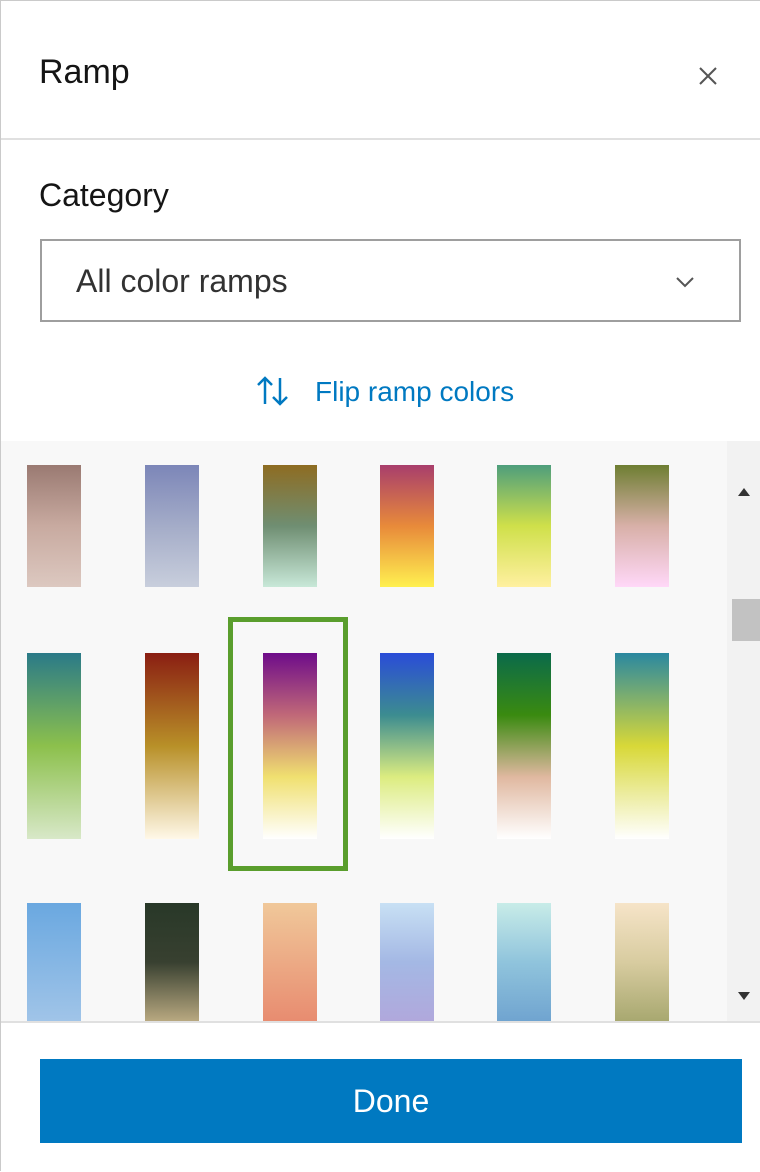 The image size is (760, 1172). Describe the element at coordinates (744, 995) in the screenshot. I see `scroll-down-arrow-icon` at that location.